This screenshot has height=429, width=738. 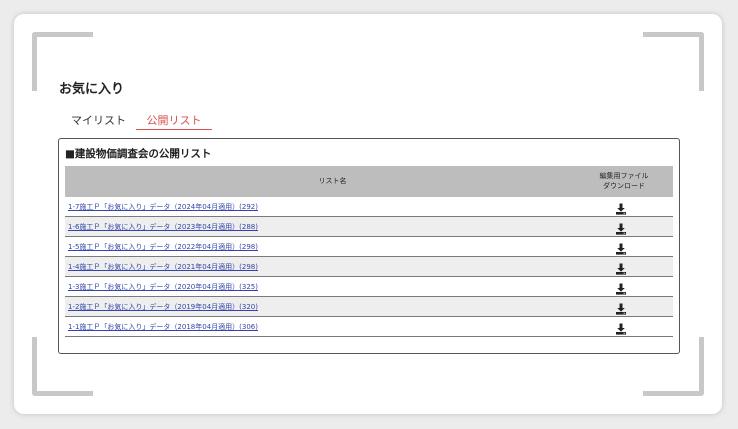 What do you see at coordinates (163, 247) in the screenshot?
I see `list-link: 1-5施工Ｐ「お気に入り」データ（2022年04月適用）(298)` at bounding box center [163, 247].